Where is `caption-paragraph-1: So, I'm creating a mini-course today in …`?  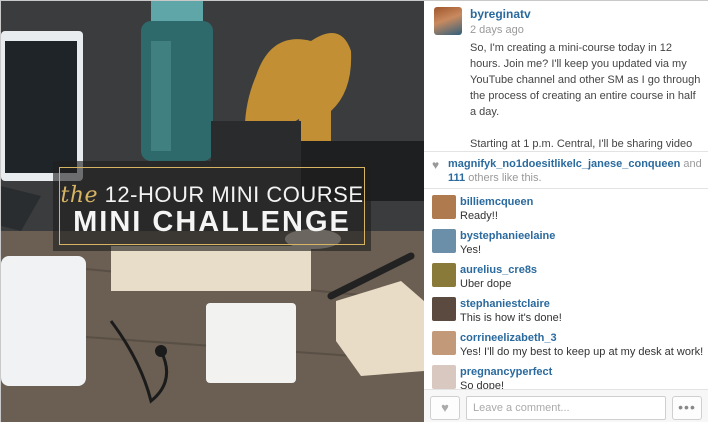 caption-paragraph-1: So, I'm creating a mini-course today in … is located at coordinates (585, 80).